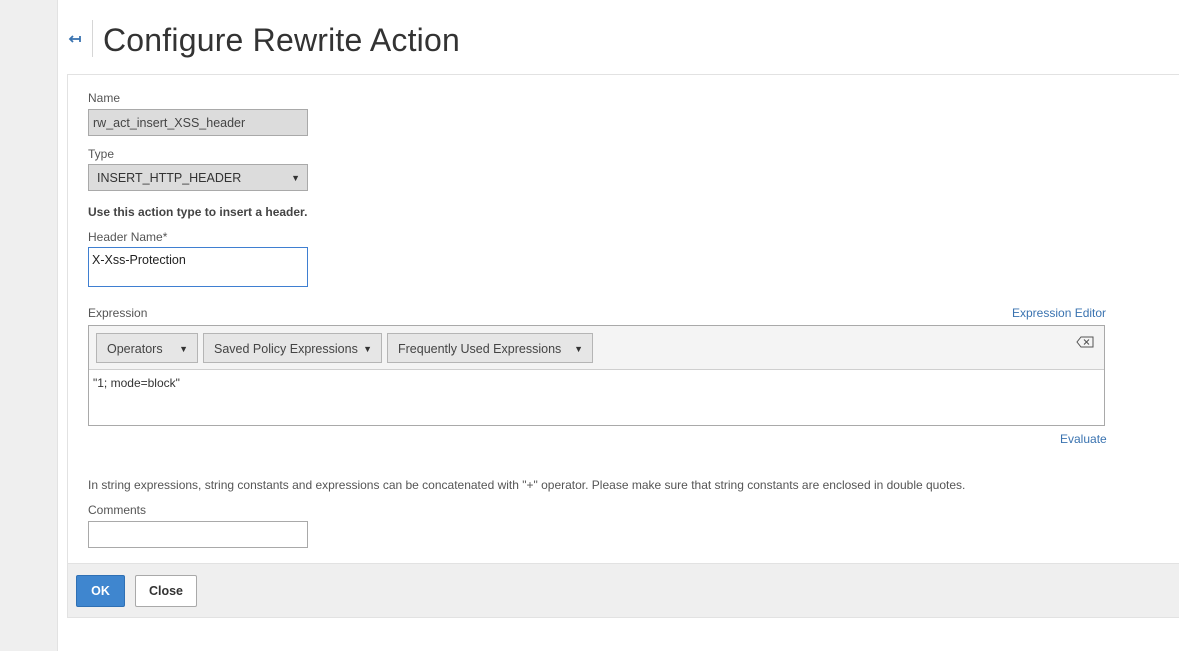  Describe the element at coordinates (198, 534) in the screenshot. I see `comments-input` at that location.